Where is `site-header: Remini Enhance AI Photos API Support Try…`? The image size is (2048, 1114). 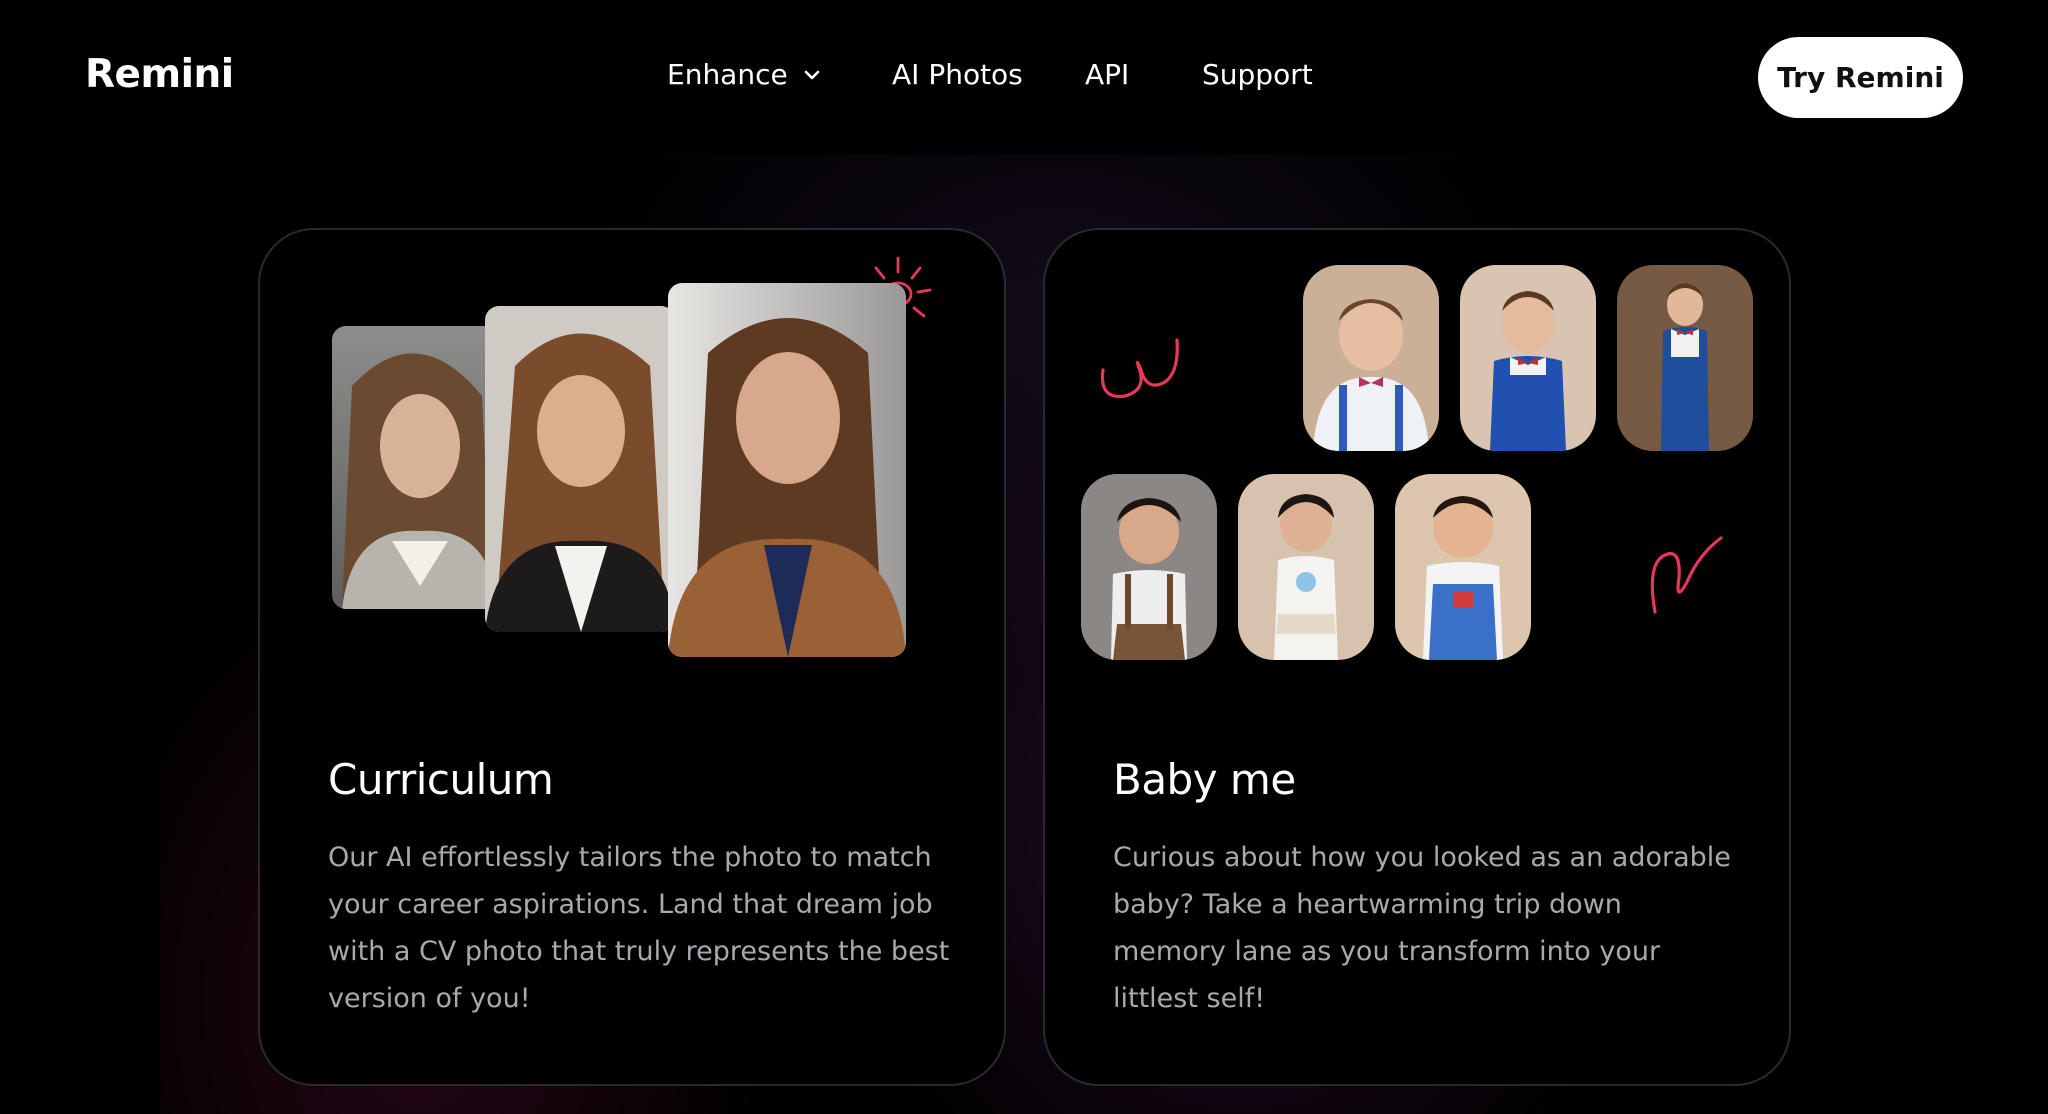
site-header: Remini Enhance AI Photos API Support Try… is located at coordinates (1024, 77).